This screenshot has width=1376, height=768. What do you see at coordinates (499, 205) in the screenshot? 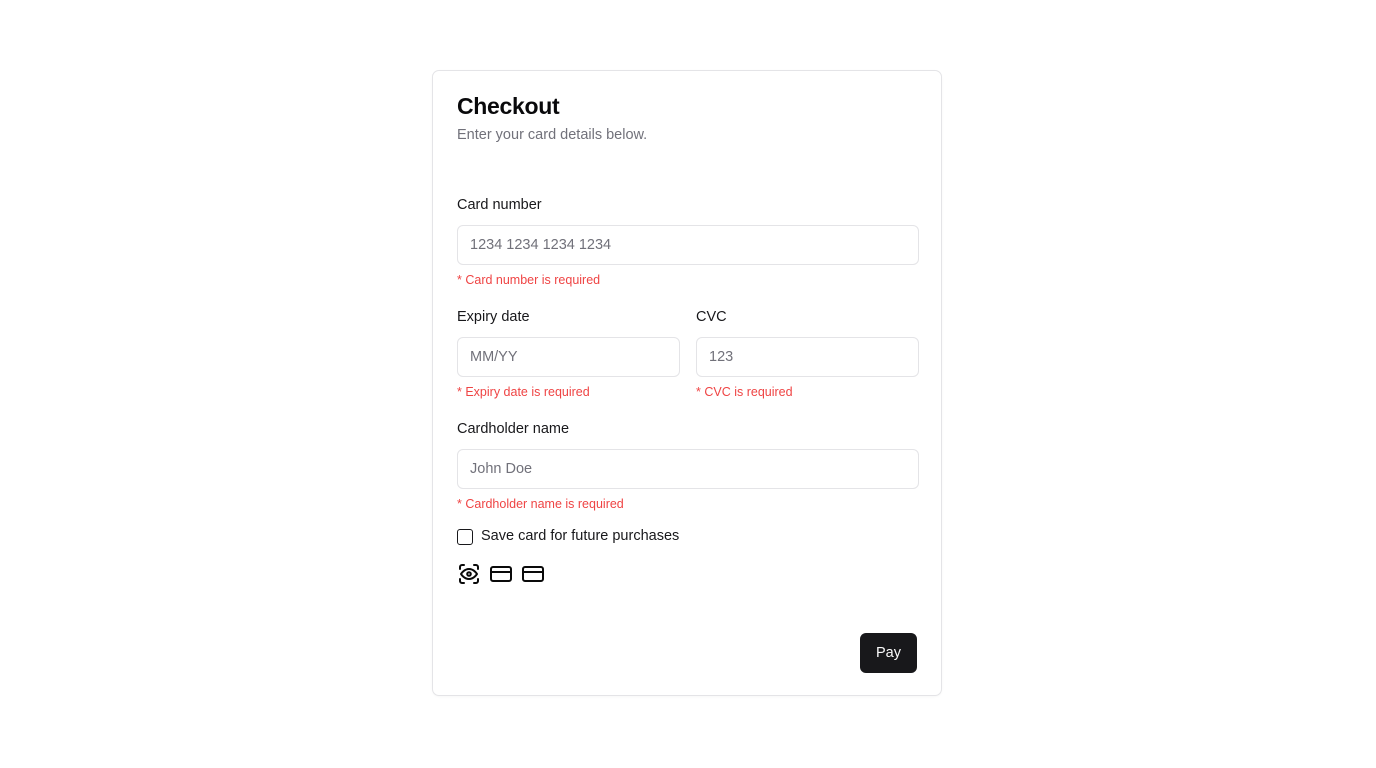
I see `card-number-label: Card number` at bounding box center [499, 205].